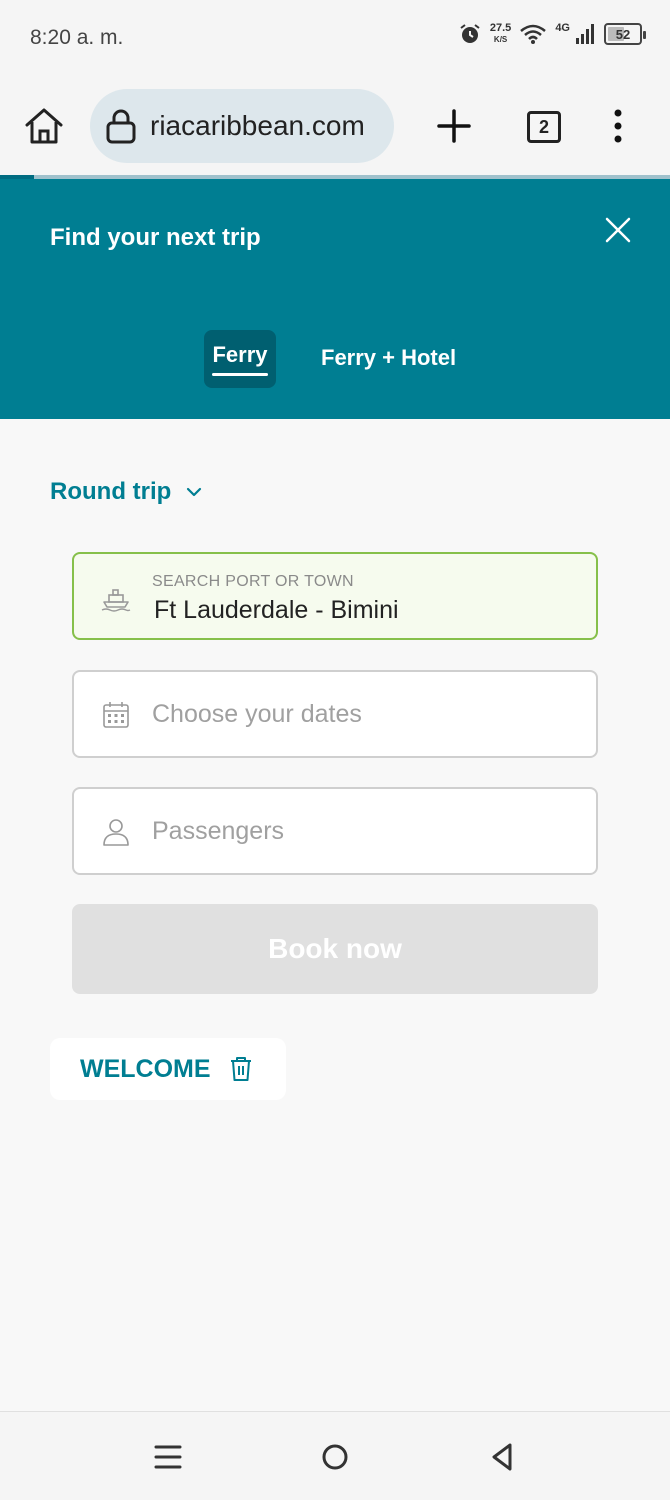 This screenshot has height=1500, width=670. Describe the element at coordinates (240, 359) in the screenshot. I see `tab-ferry: Ferry` at that location.